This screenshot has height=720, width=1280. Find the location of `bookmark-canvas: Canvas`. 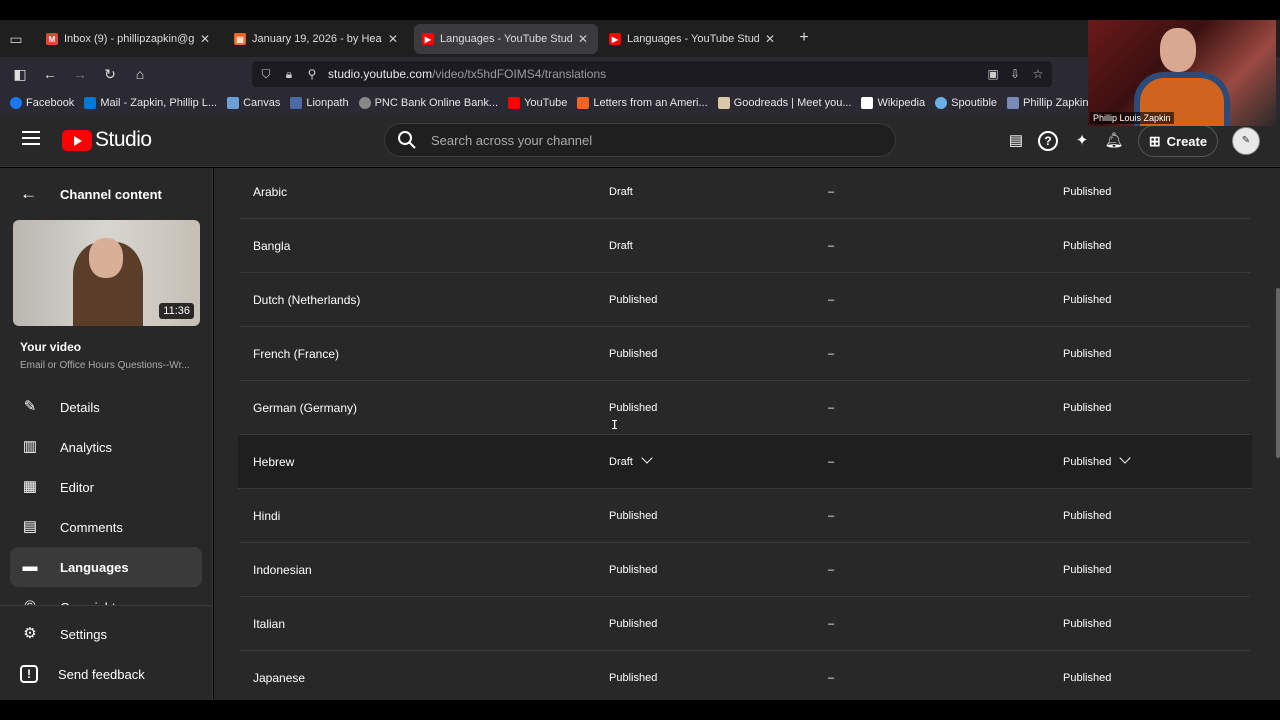

bookmark-canvas: Canvas is located at coordinates (253, 103).